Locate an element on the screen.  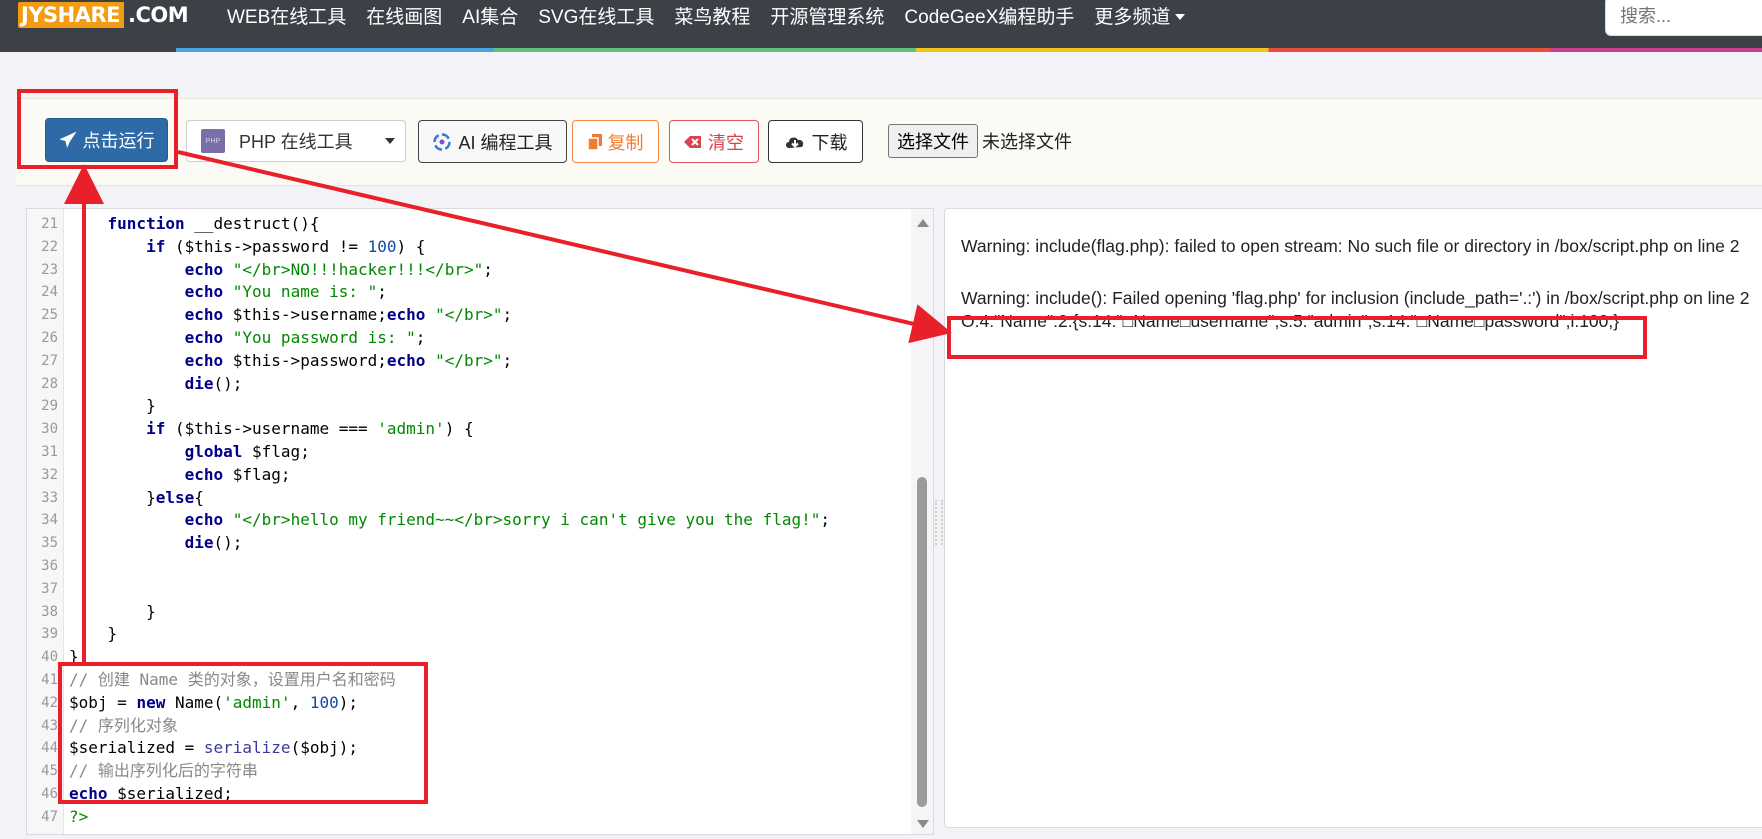
site-logo: JYSHARE .COM is located at coordinates (105, 15).